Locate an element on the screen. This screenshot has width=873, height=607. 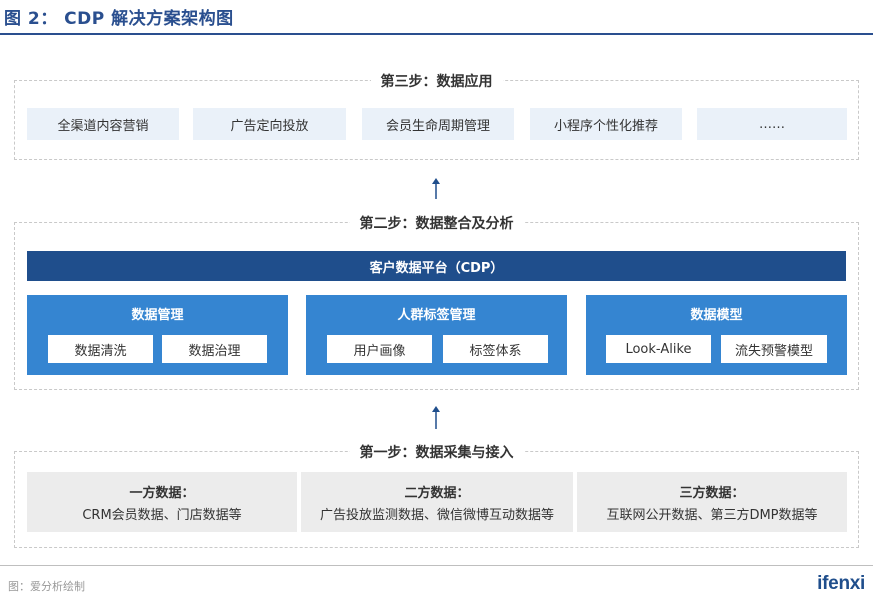
header-divider is located at coordinates (436, 34).